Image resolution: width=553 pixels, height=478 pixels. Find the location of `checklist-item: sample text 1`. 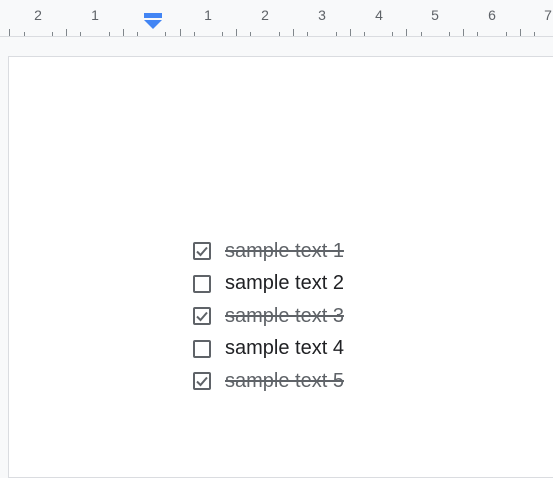

checklist-item: sample text 1 is located at coordinates (268, 251).